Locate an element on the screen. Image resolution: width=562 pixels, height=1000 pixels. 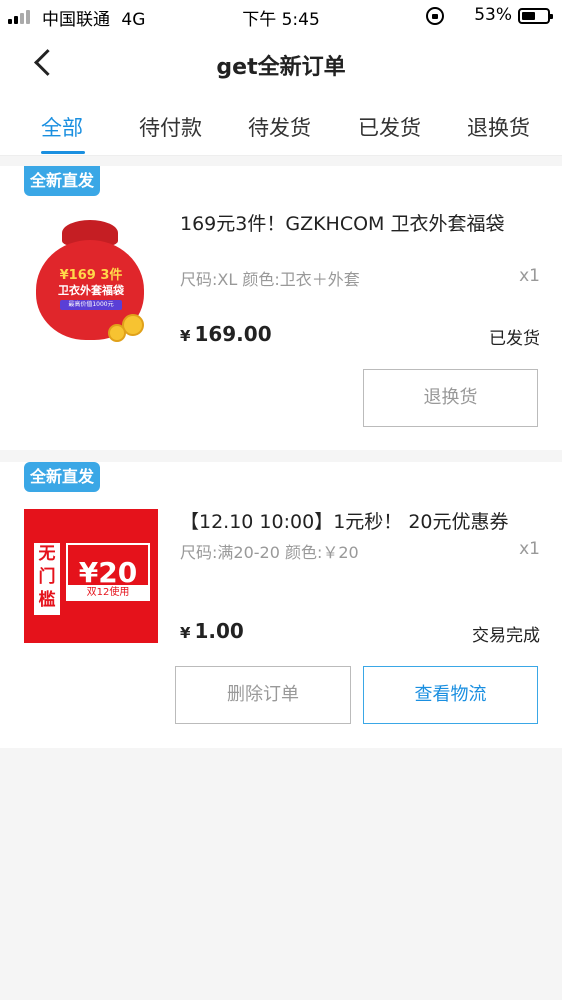
tab-all: 全部 is located at coordinates (62, 127).